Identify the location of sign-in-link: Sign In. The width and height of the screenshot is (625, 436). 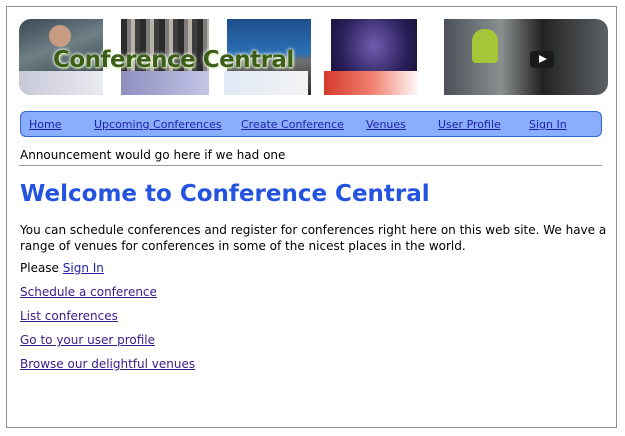
(83, 268).